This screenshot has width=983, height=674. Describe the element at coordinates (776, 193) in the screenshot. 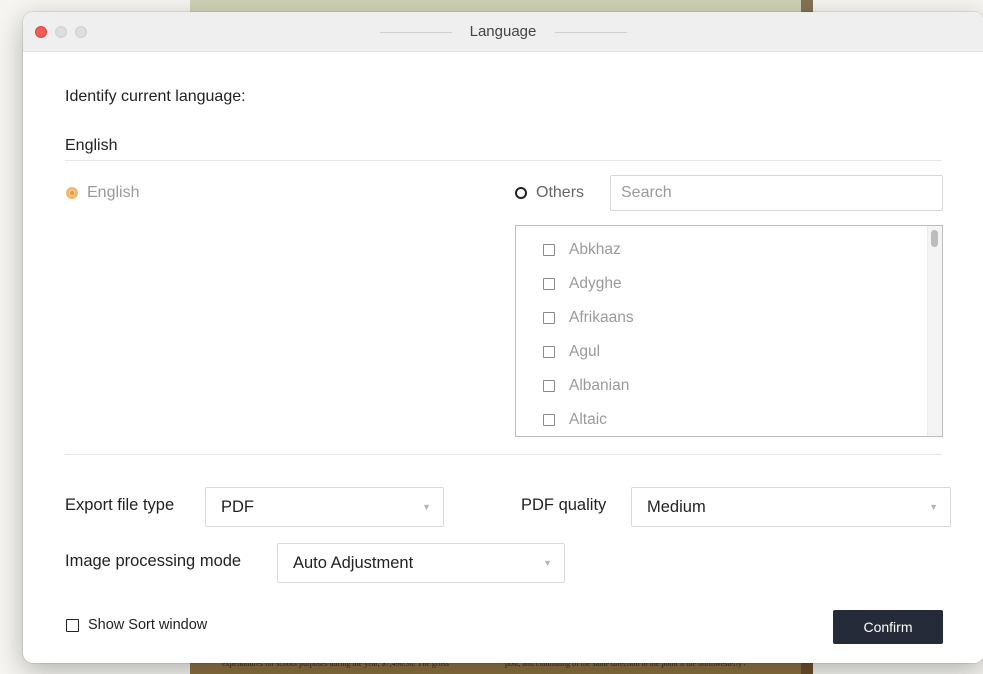

I see `language-search-input` at that location.